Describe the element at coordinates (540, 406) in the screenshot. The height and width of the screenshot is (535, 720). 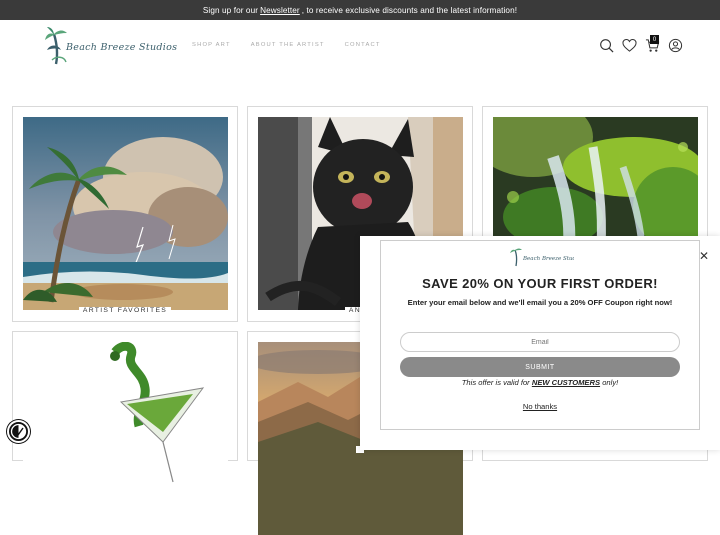
I see `no-thanks-link: No thanks` at that location.